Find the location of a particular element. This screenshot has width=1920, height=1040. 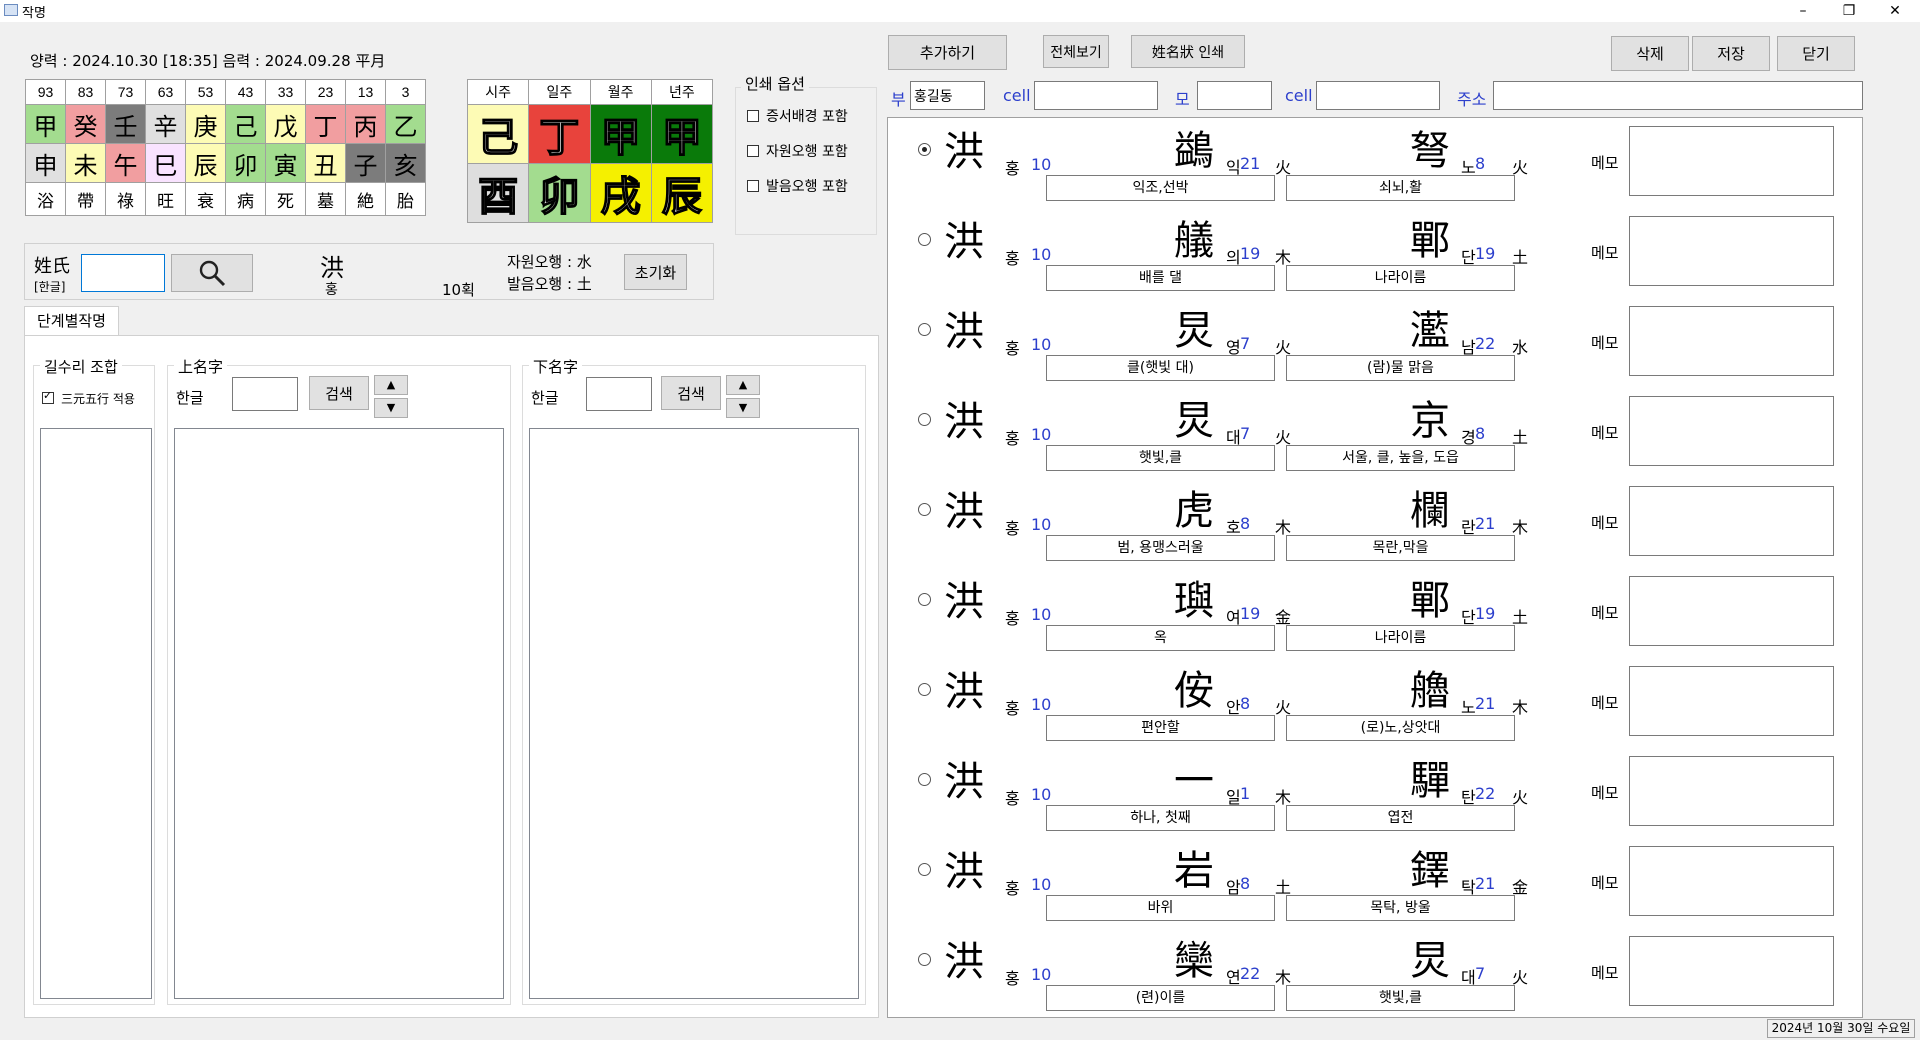

name-result-row: 洪 홍 10 虎 호 8 木 범, 용맹스러울 欄 란 21 木 목란,막을 메모 is located at coordinates (1375, 523).